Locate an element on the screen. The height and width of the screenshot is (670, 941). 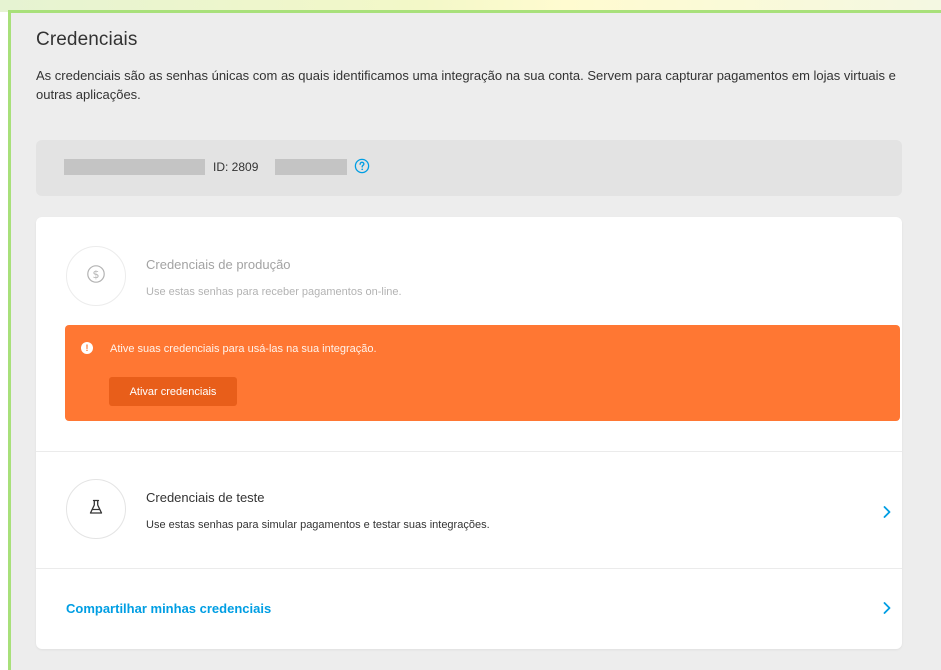
flask-icon is located at coordinates (96, 509).